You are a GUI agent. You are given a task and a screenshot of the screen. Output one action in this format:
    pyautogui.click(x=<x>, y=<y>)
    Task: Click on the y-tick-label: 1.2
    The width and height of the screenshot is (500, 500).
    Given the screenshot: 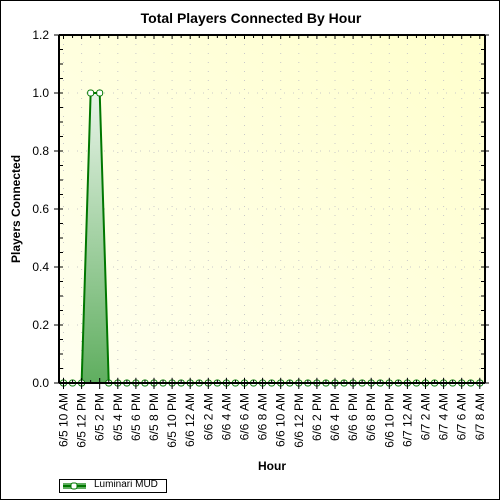 What is the action you would take?
    pyautogui.click(x=40, y=35)
    